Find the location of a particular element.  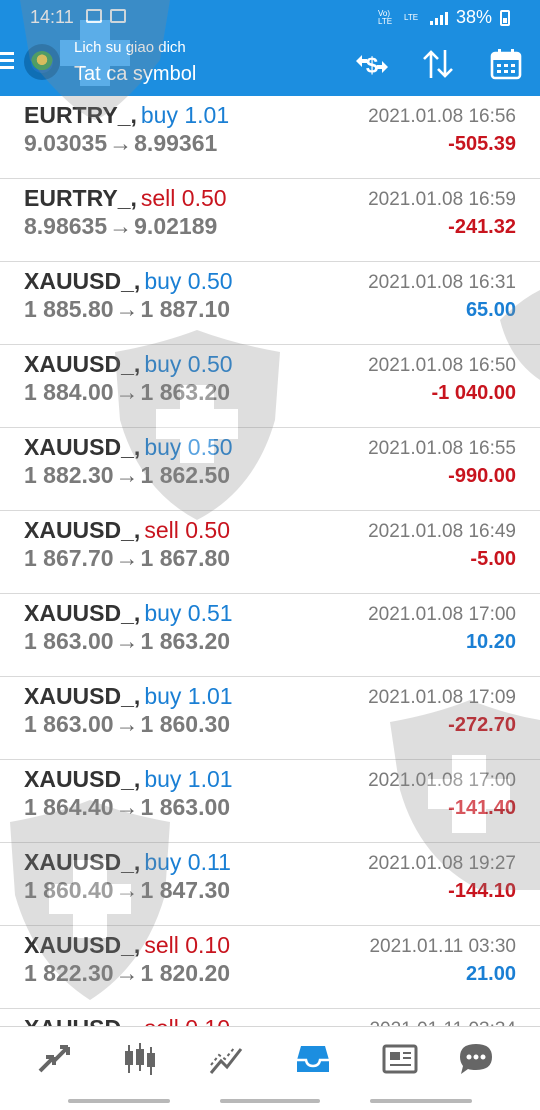

nav-chart is located at coordinates (140, 1059).